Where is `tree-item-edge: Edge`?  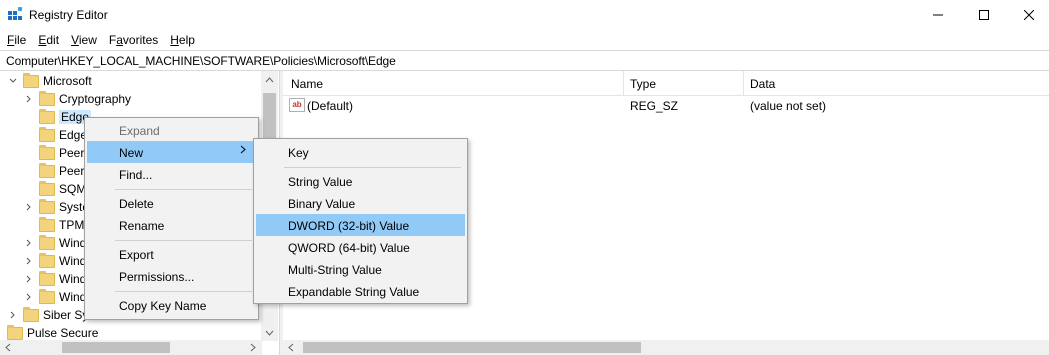
tree-item-edge: Edge is located at coordinates (55, 135).